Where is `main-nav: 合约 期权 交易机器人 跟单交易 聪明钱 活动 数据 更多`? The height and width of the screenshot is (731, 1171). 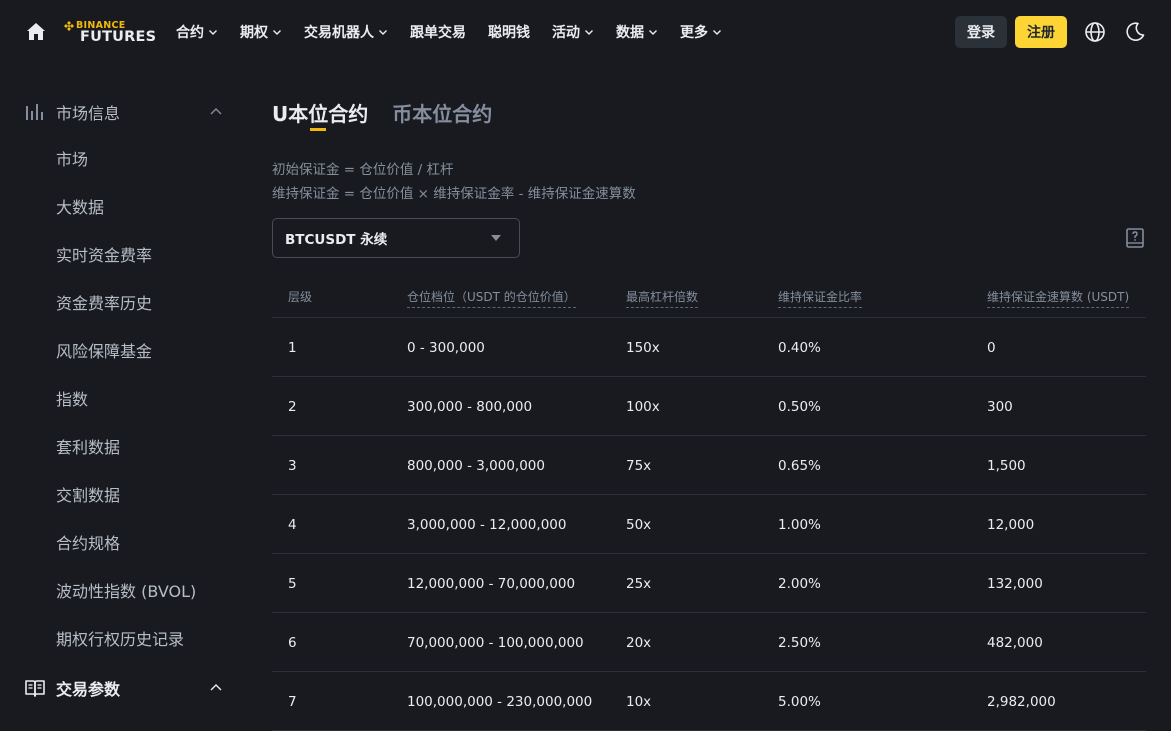 main-nav: 合约 期权 交易机器人 跟单交易 聪明钱 活动 数据 更多 is located at coordinates (460, 32).